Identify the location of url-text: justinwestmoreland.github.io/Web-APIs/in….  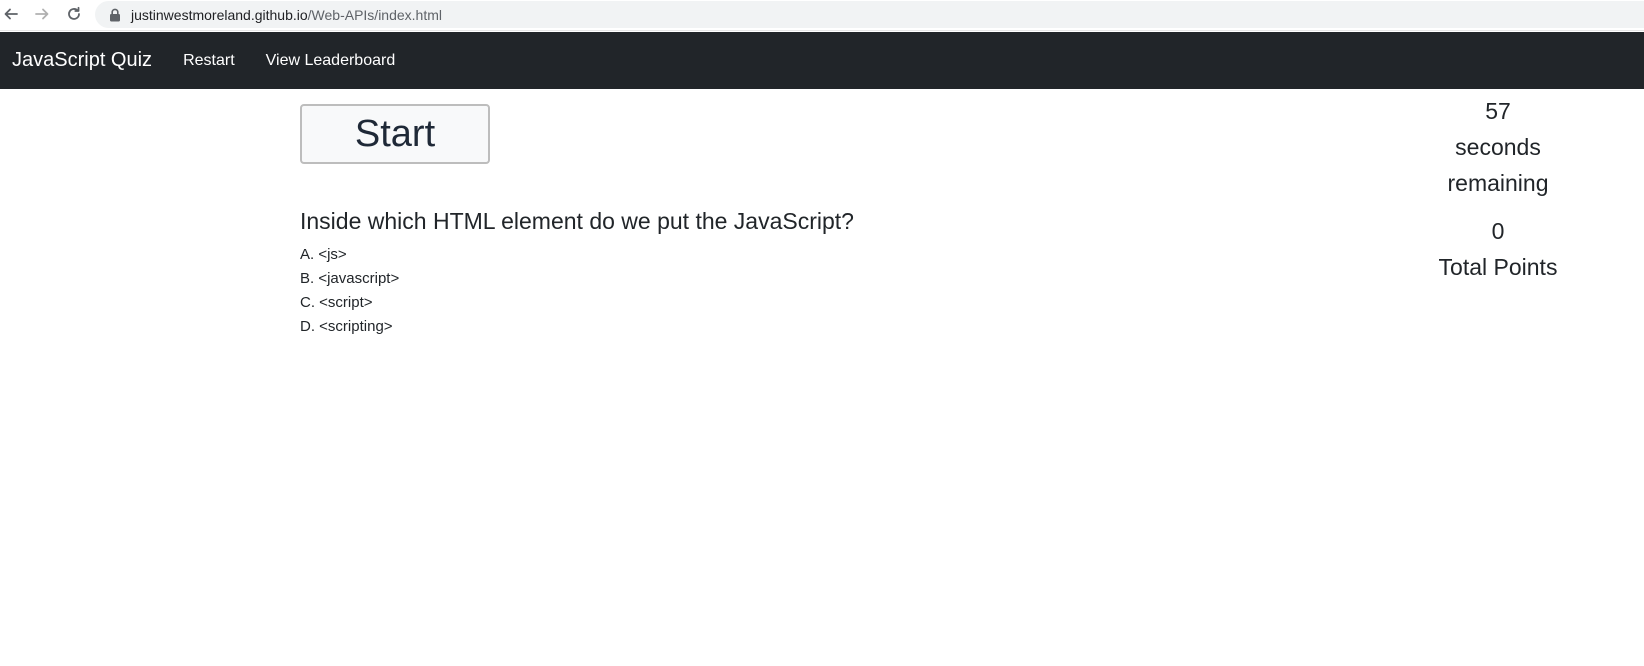
(286, 15).